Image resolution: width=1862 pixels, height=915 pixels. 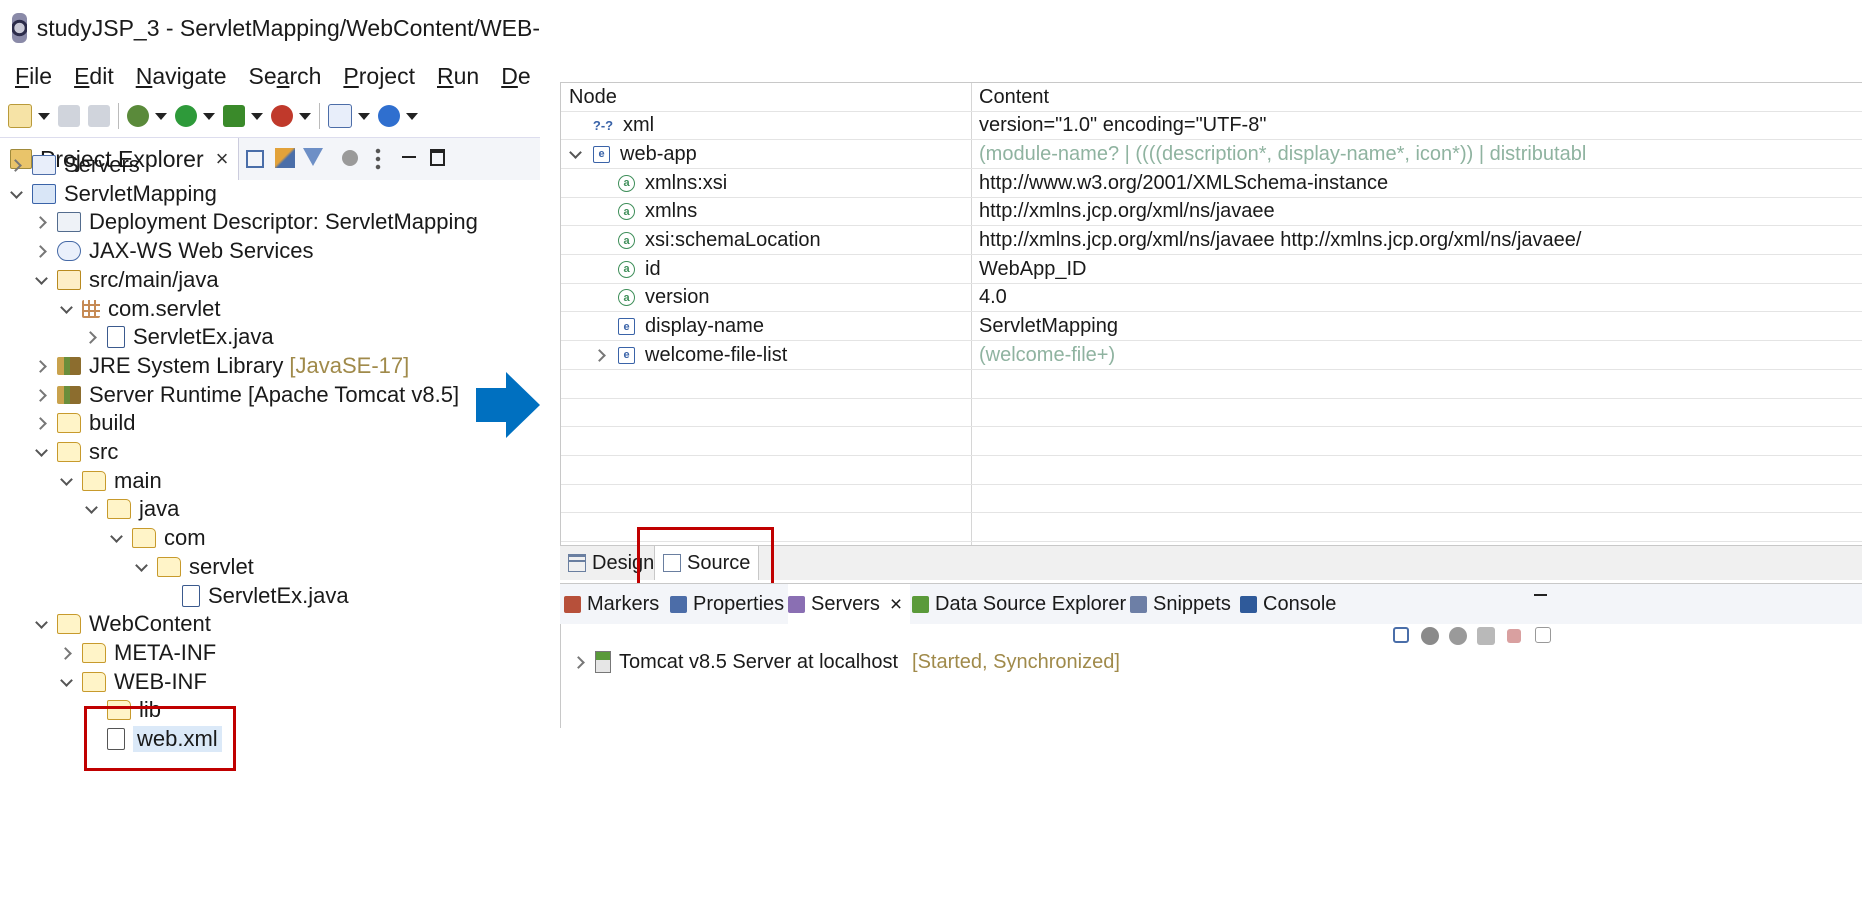 What do you see at coordinates (102, 164) in the screenshot?
I see `tree-item-label: Servers` at bounding box center [102, 164].